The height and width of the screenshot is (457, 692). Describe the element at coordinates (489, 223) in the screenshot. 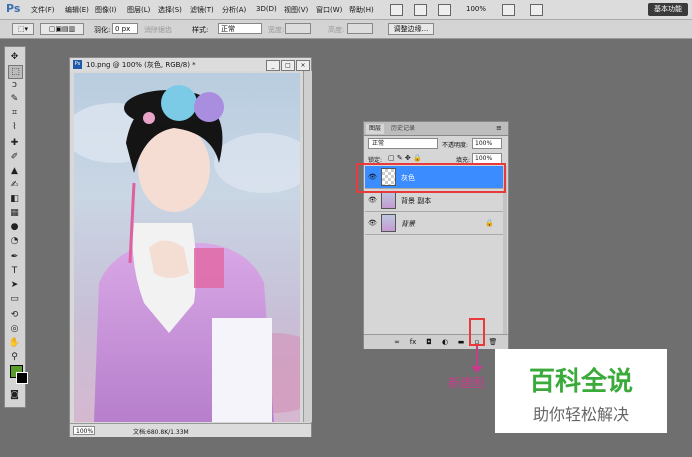

I see `lock-icon: 🔒` at that location.